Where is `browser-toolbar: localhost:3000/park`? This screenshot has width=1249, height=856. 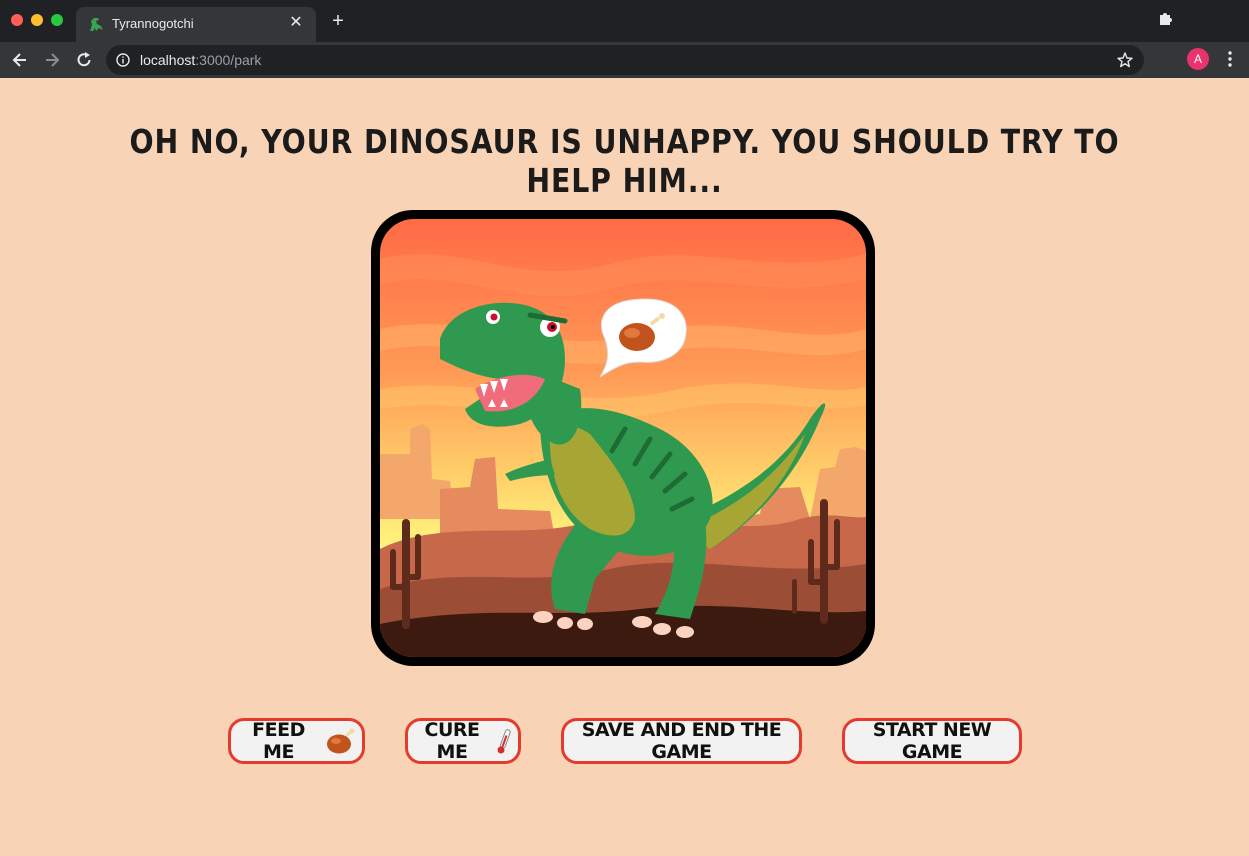
browser-toolbar: localhost:3000/park is located at coordinates (624, 60).